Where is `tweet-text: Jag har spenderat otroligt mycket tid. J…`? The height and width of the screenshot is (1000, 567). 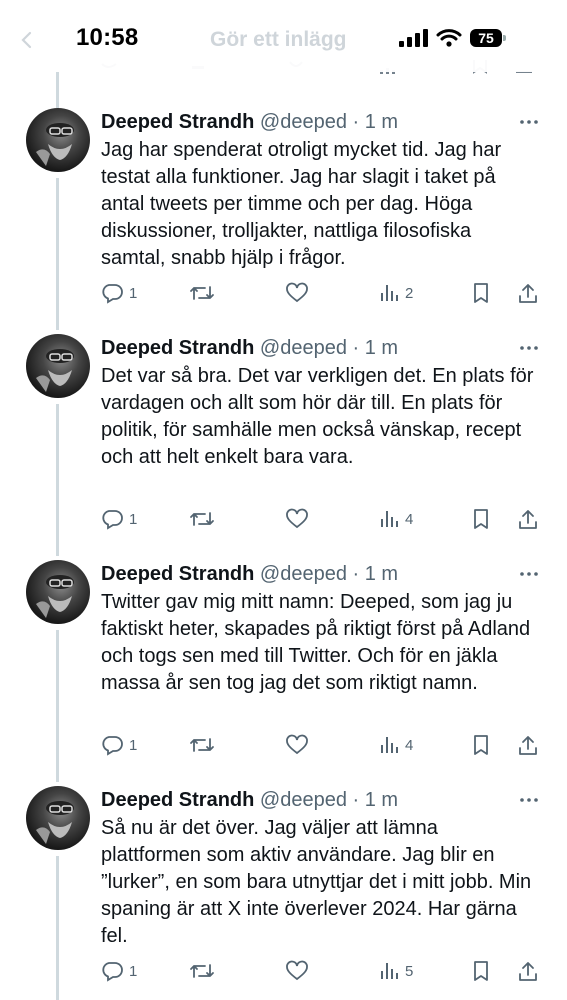
tweet-text: Jag har spenderat otroligt mycket tid. J… is located at coordinates (301, 204).